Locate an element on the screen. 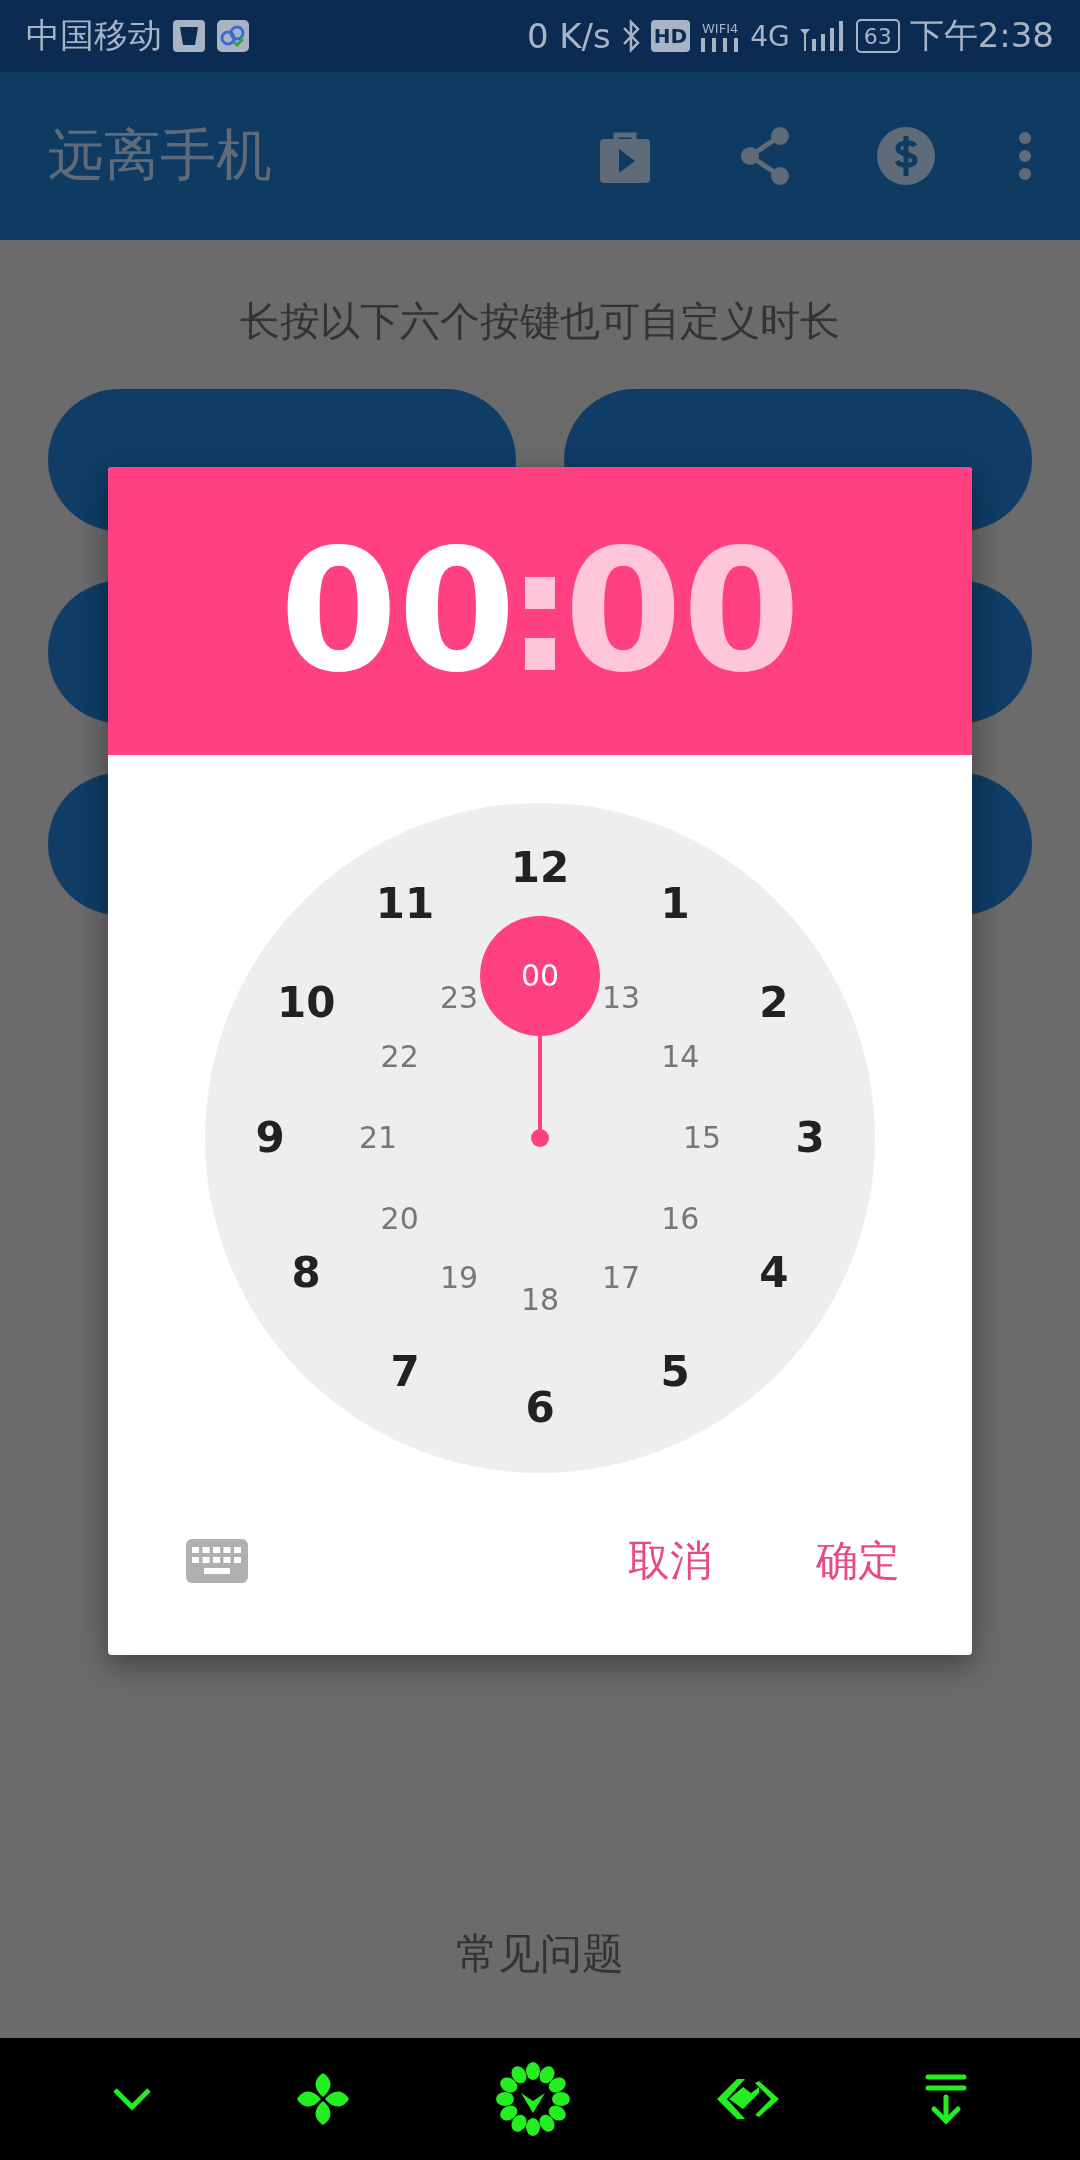  chevron-down-icon is located at coordinates (131, 2099).